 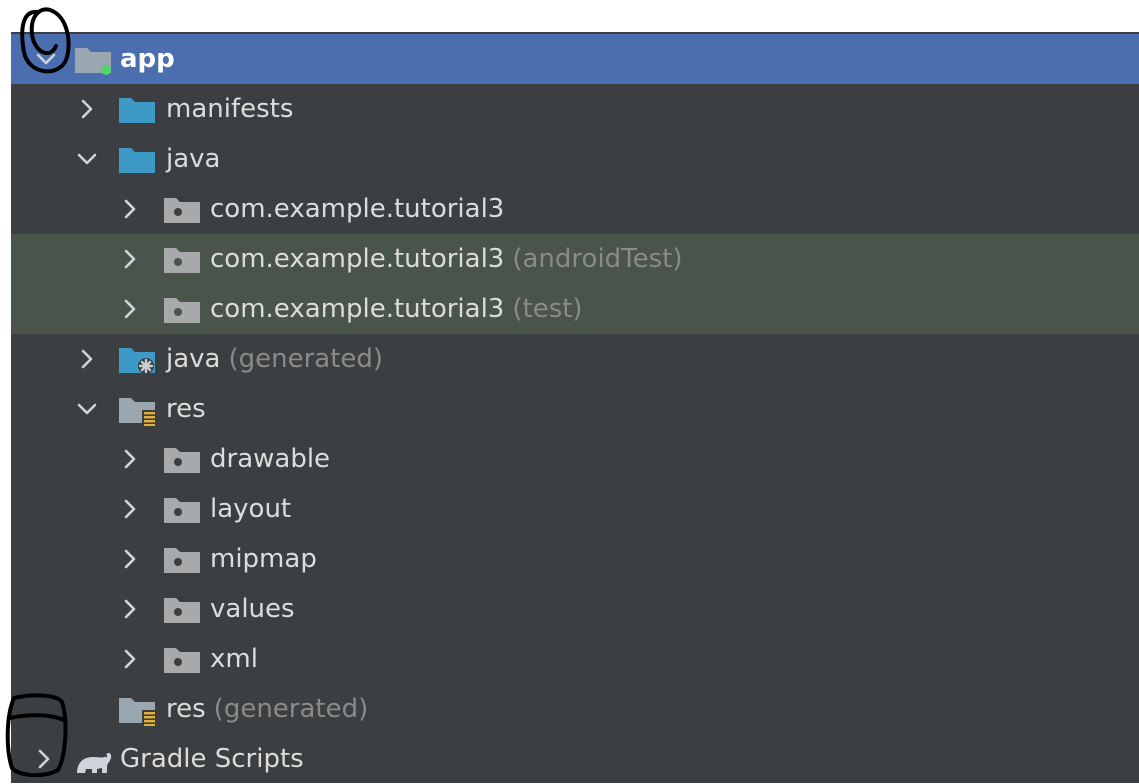 What do you see at coordinates (575, 359) in the screenshot?
I see `tree-row-java-generated: java (generated)` at bounding box center [575, 359].